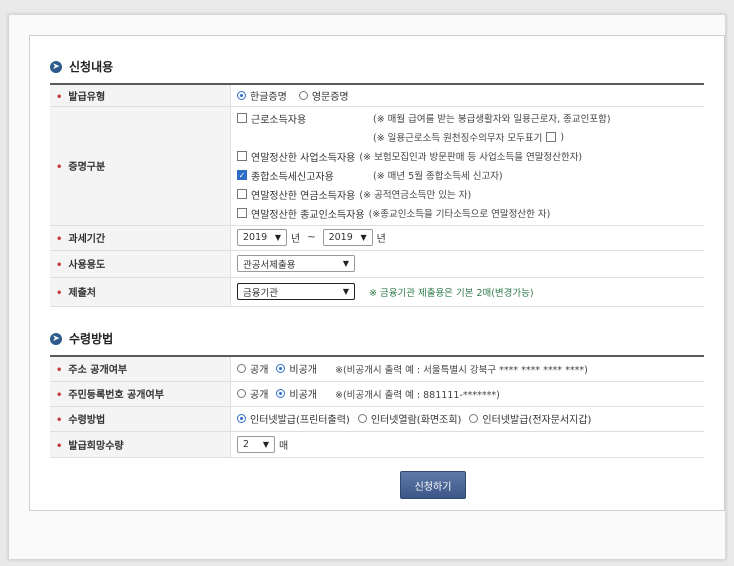  Describe the element at coordinates (417, 395) in the screenshot. I see `rrn-note: ※(비공개시 출력 예 : 881111-*******)` at that location.